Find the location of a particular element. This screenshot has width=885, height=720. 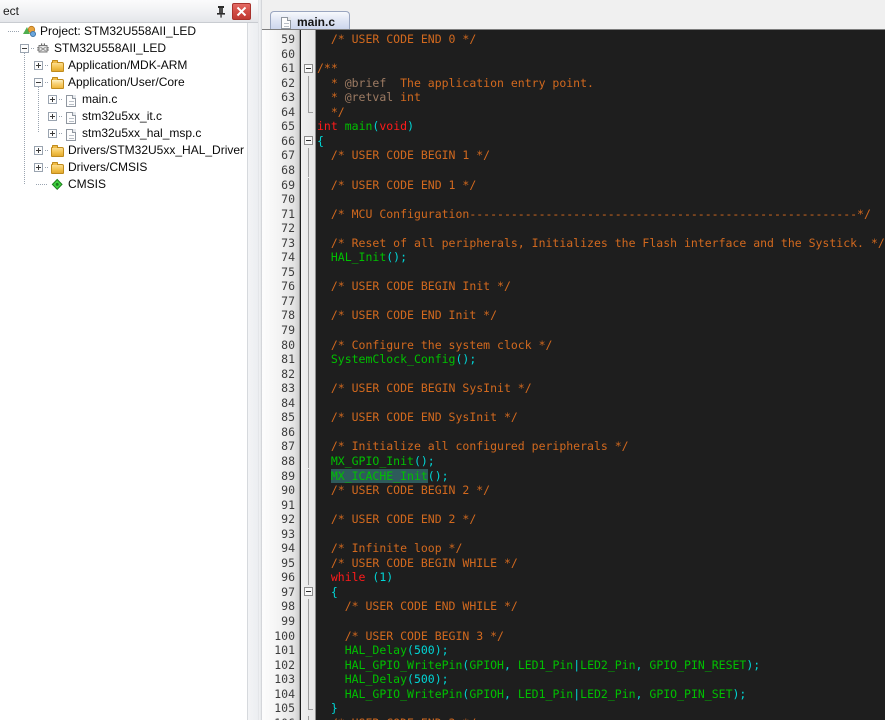

code-line: /* USER CODE BEGIN 3 */ is located at coordinates (410, 636).